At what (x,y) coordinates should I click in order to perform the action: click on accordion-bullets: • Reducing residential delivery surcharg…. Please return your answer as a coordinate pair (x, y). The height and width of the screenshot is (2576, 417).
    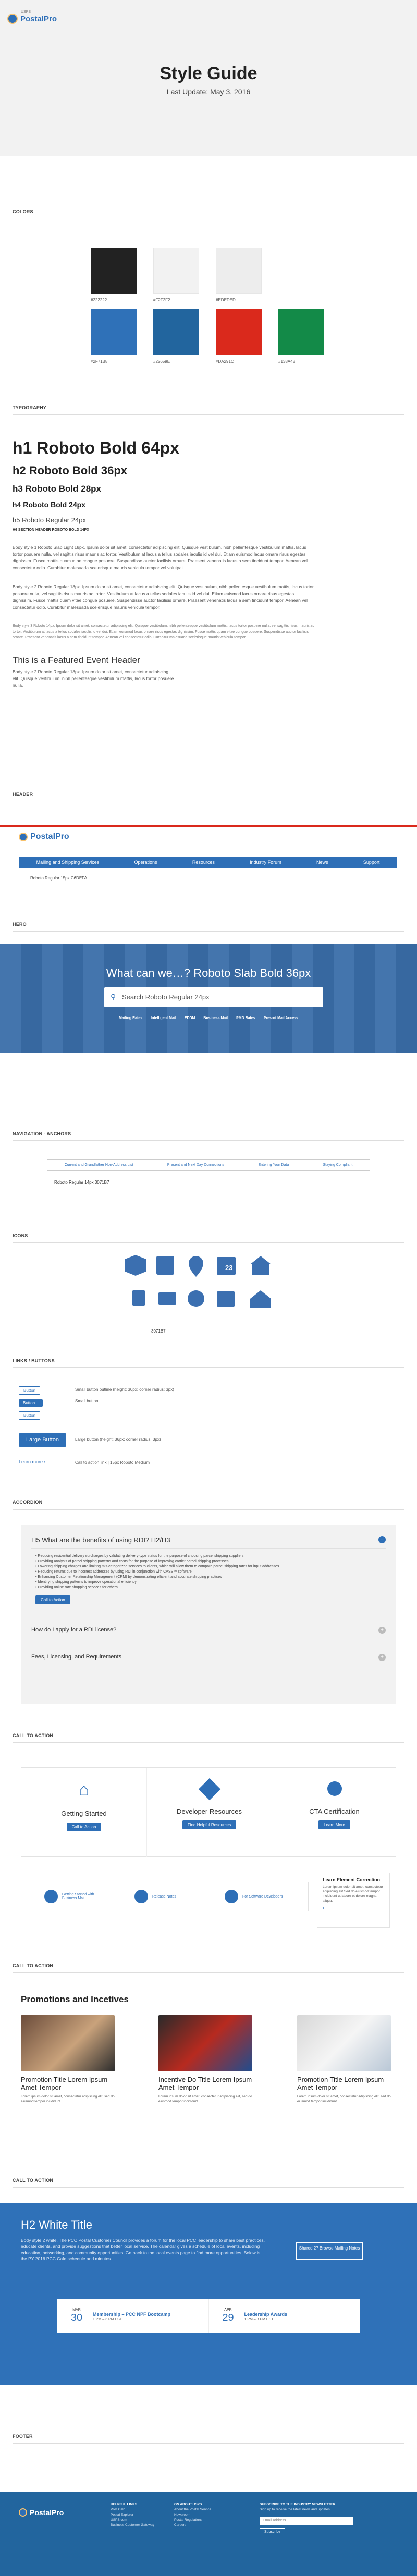
    Looking at the image, I should click on (207, 1572).